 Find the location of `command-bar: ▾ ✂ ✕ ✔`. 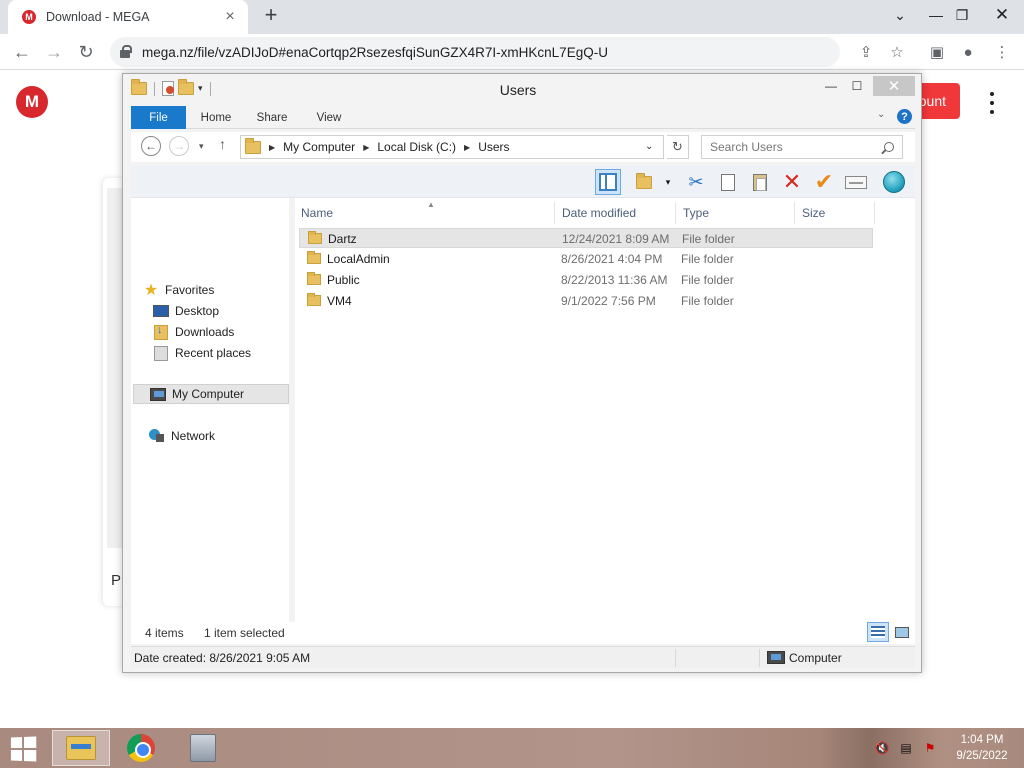

command-bar: ▾ ✂ ✕ ✔ is located at coordinates (523, 182).